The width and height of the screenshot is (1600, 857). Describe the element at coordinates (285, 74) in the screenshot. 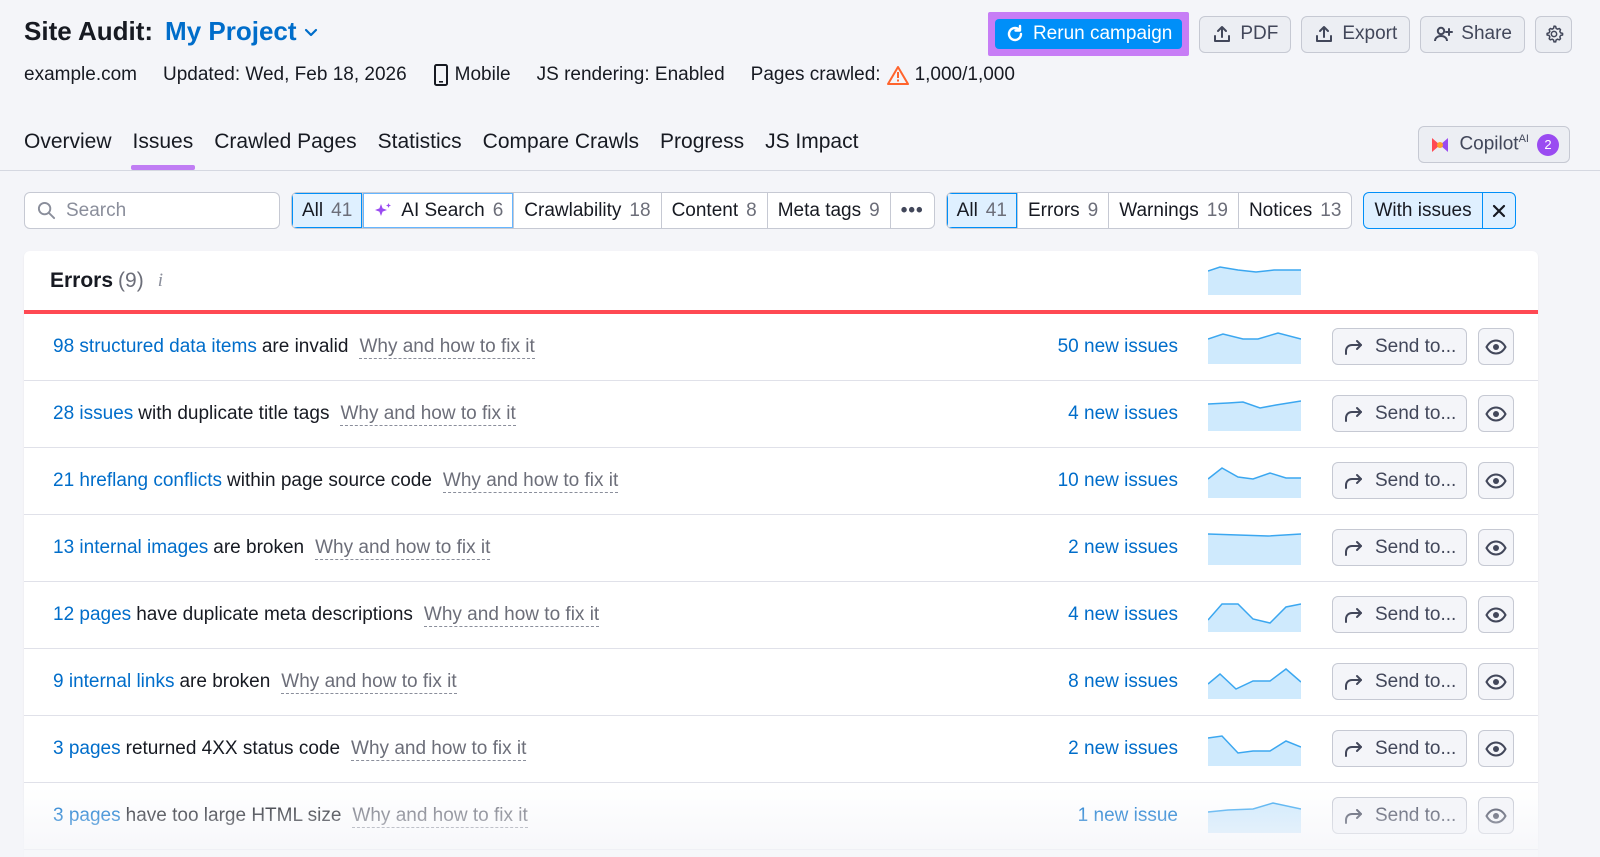

I see `updated-label: Updated: Wed, Feb 18, 2026` at that location.